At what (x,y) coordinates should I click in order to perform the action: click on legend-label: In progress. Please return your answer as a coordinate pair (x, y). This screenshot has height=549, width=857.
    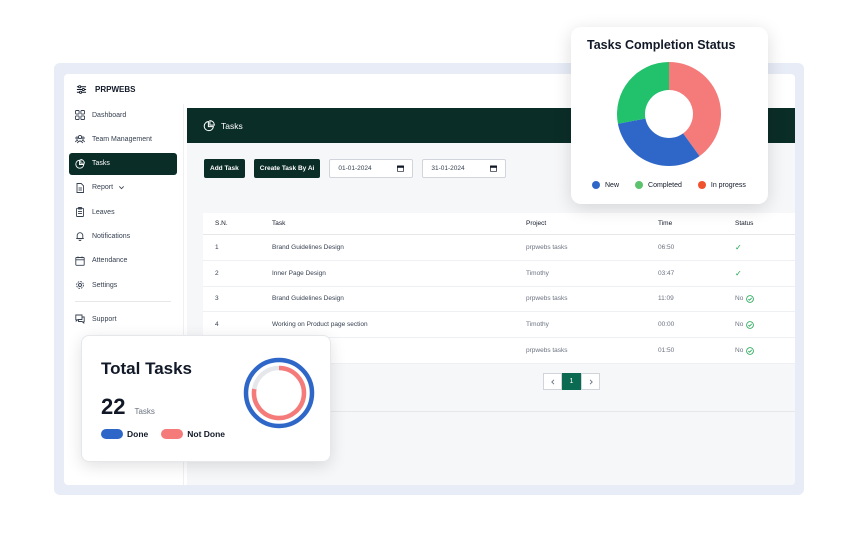
    Looking at the image, I should click on (728, 185).